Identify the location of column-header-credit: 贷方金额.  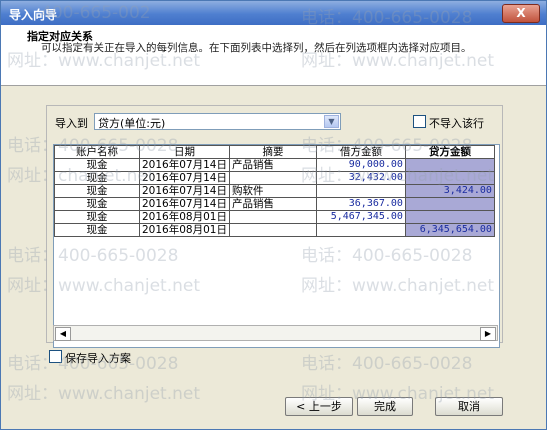
(449, 152).